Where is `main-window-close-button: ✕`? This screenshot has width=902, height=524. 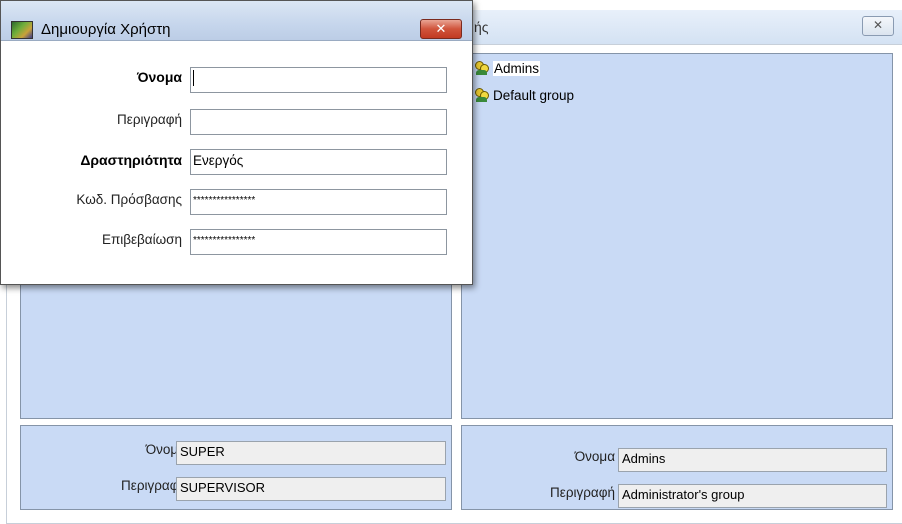
main-window-close-button: ✕ is located at coordinates (878, 26).